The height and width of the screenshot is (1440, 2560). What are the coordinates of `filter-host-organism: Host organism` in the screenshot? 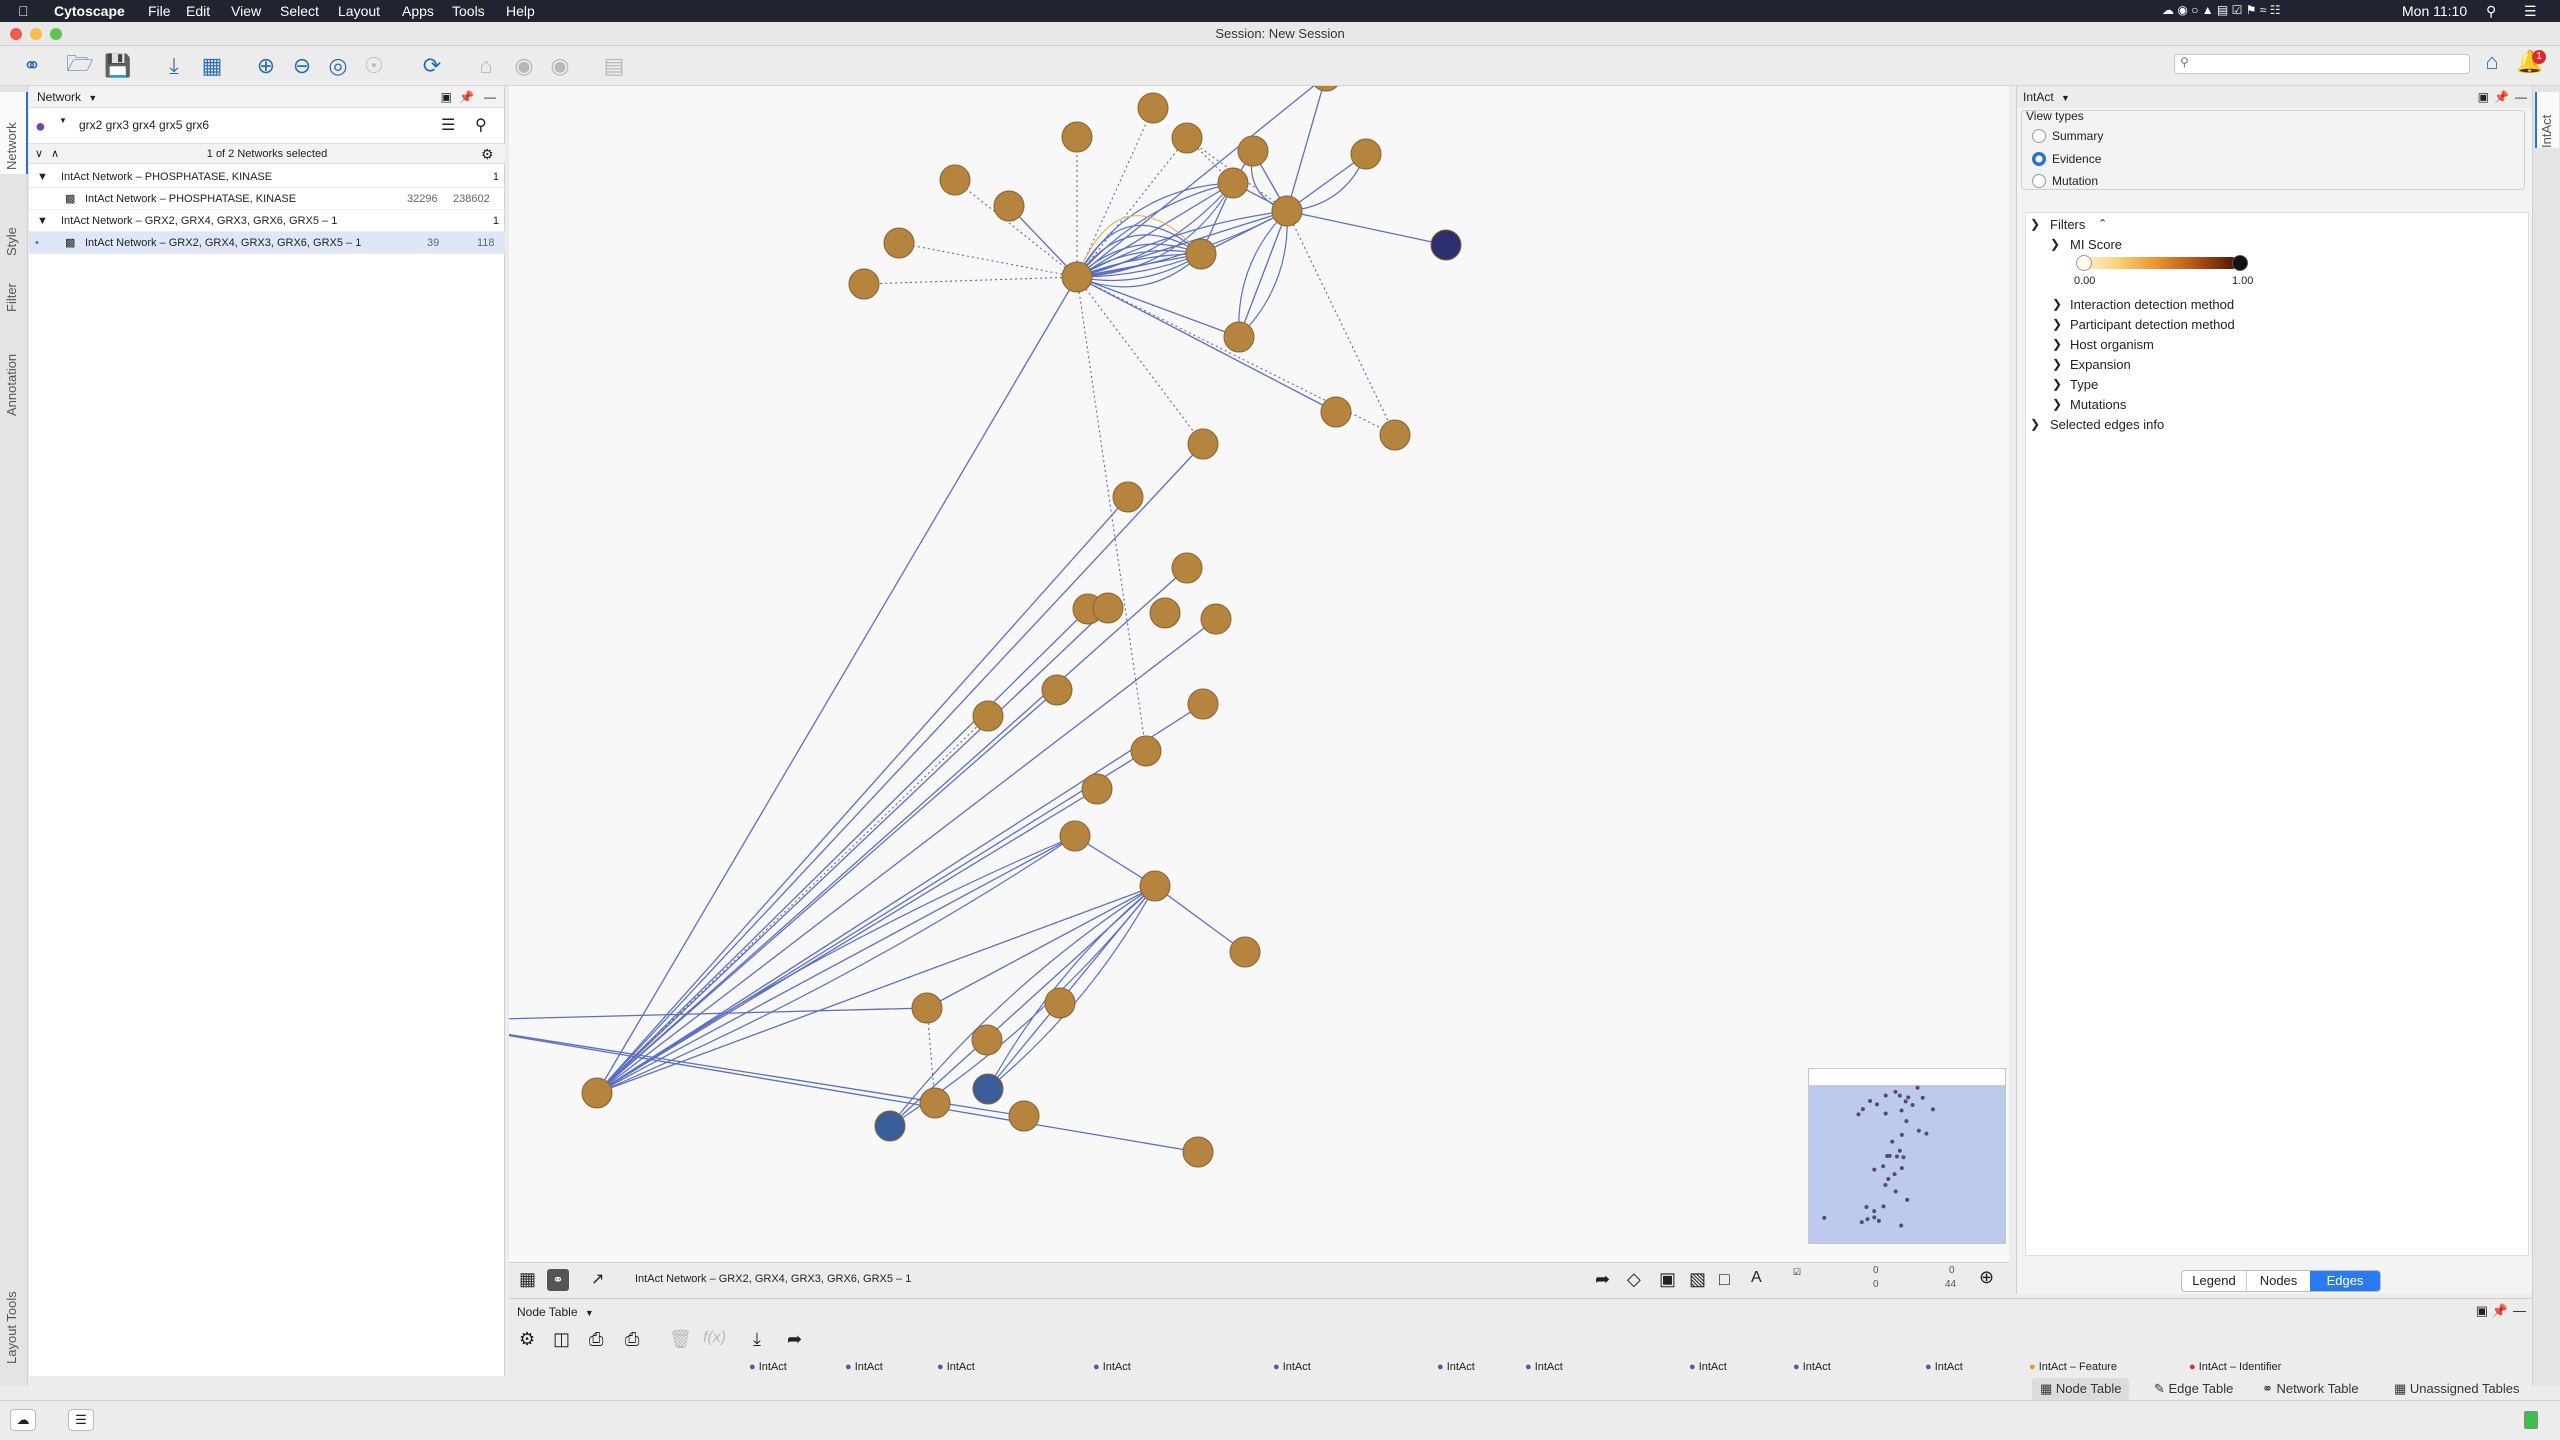 It's located at (2112, 344).